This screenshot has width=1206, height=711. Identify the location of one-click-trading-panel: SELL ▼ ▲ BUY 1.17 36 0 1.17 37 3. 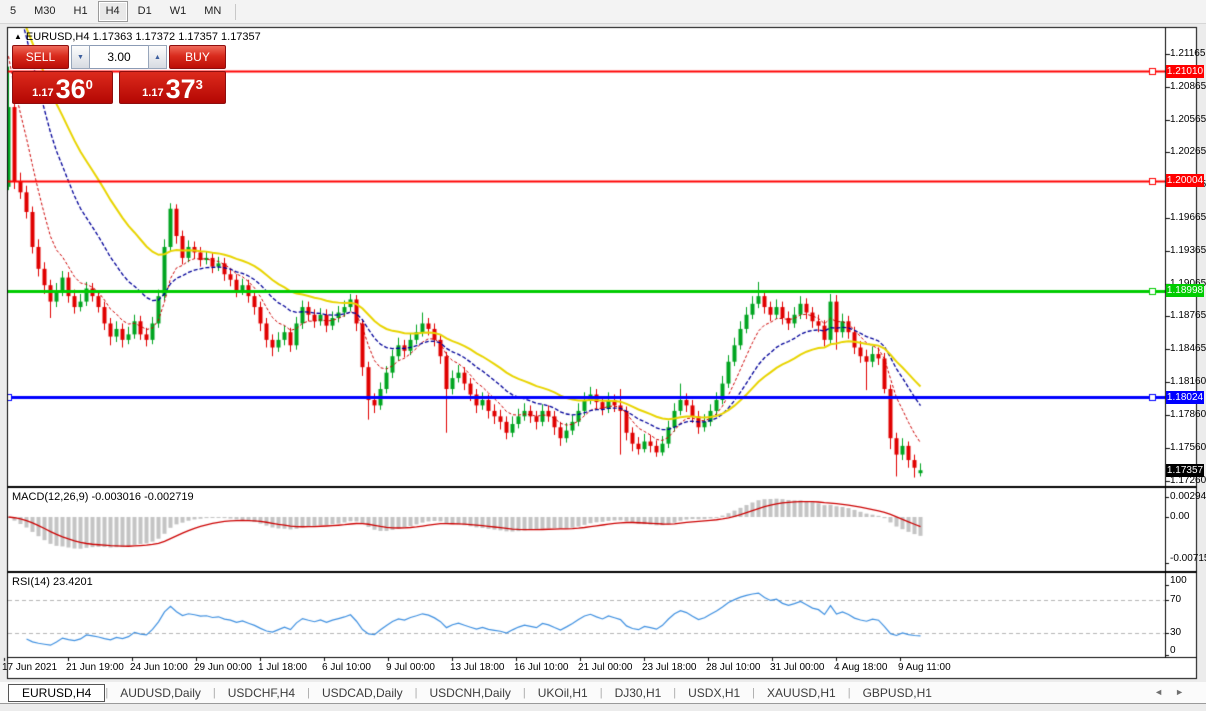
(119, 74).